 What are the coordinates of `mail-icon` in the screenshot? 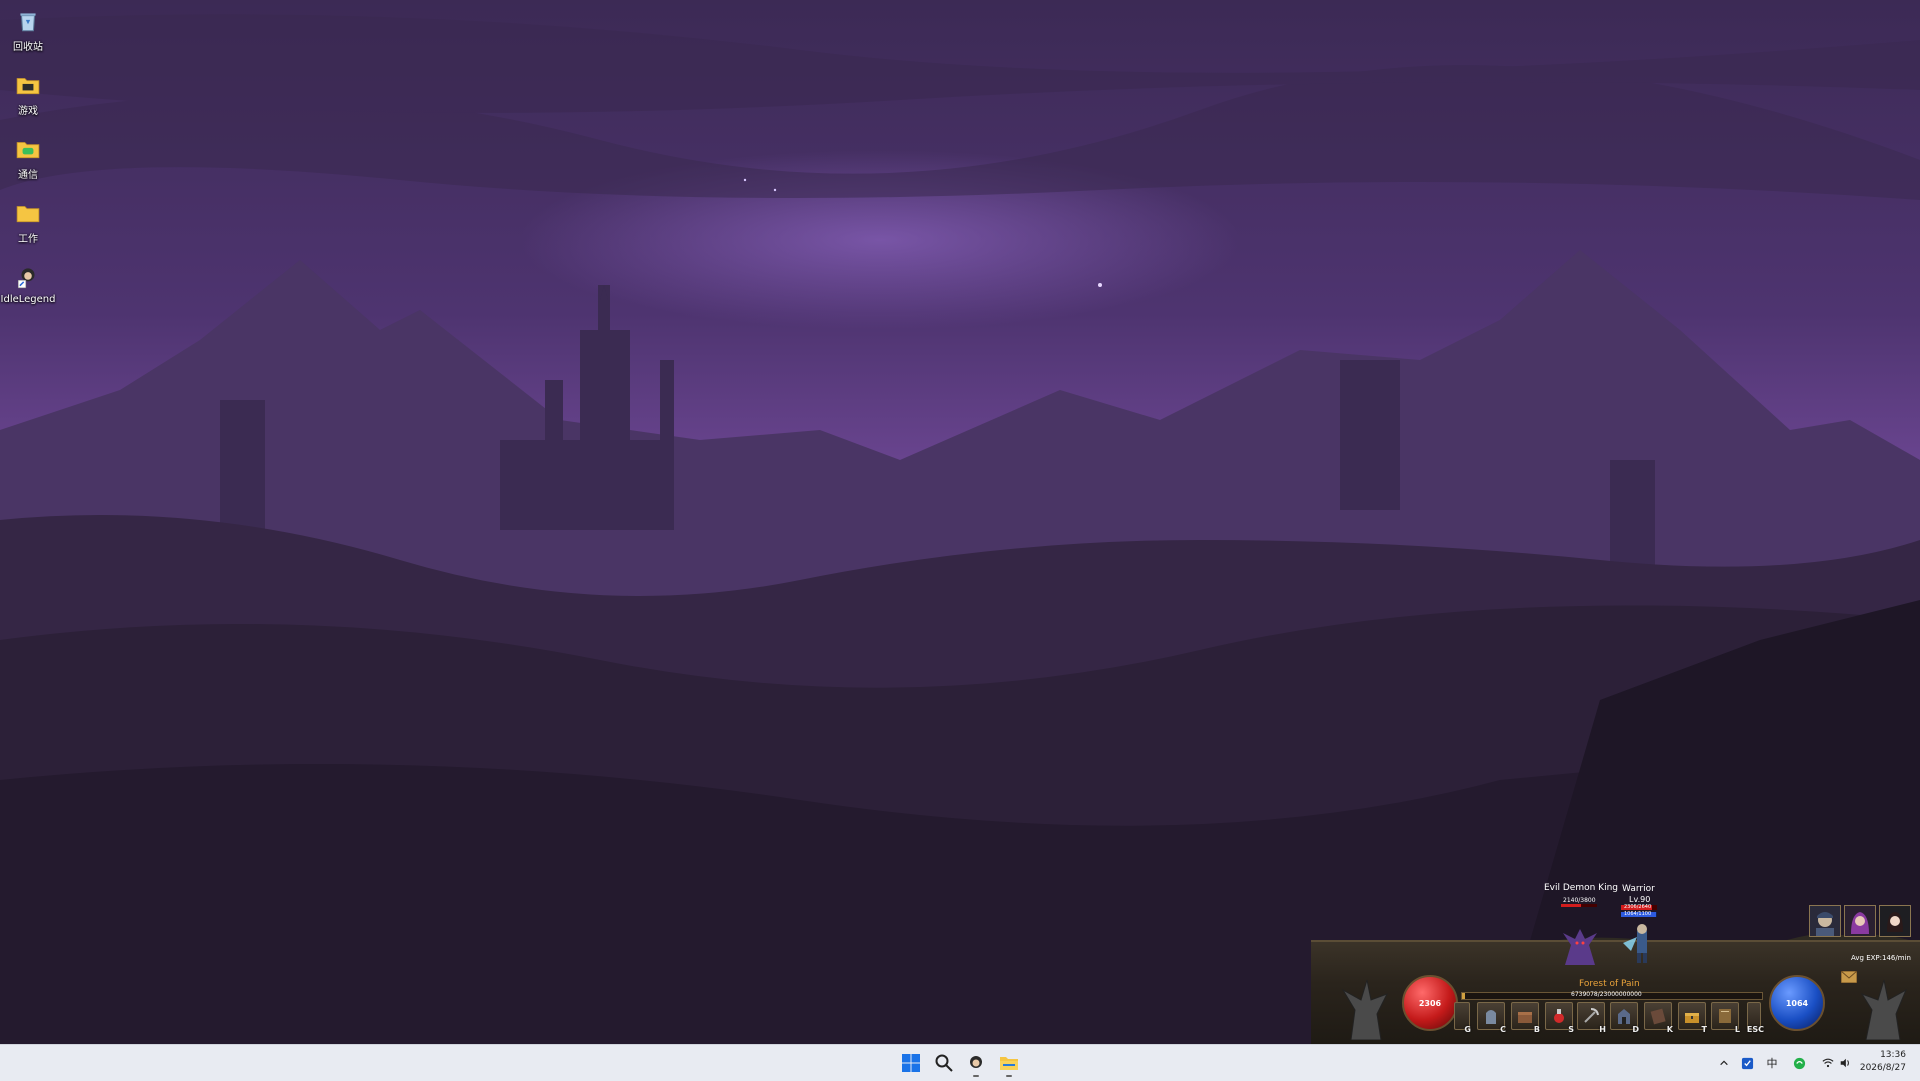 It's located at (1849, 977).